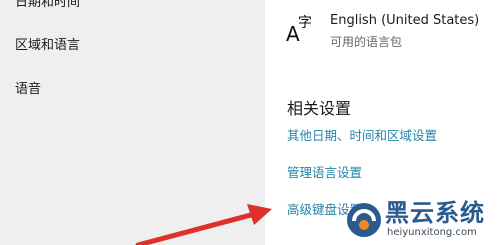 This screenshot has width=500, height=245. What do you see at coordinates (324, 208) in the screenshot?
I see `link-advanced-keyboard: 高级键盘设置` at bounding box center [324, 208].